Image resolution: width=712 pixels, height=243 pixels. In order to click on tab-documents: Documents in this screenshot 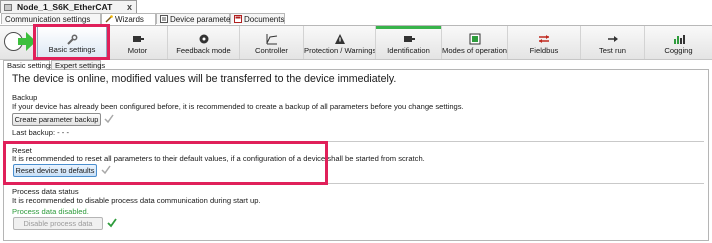, I will do `click(257, 18)`.